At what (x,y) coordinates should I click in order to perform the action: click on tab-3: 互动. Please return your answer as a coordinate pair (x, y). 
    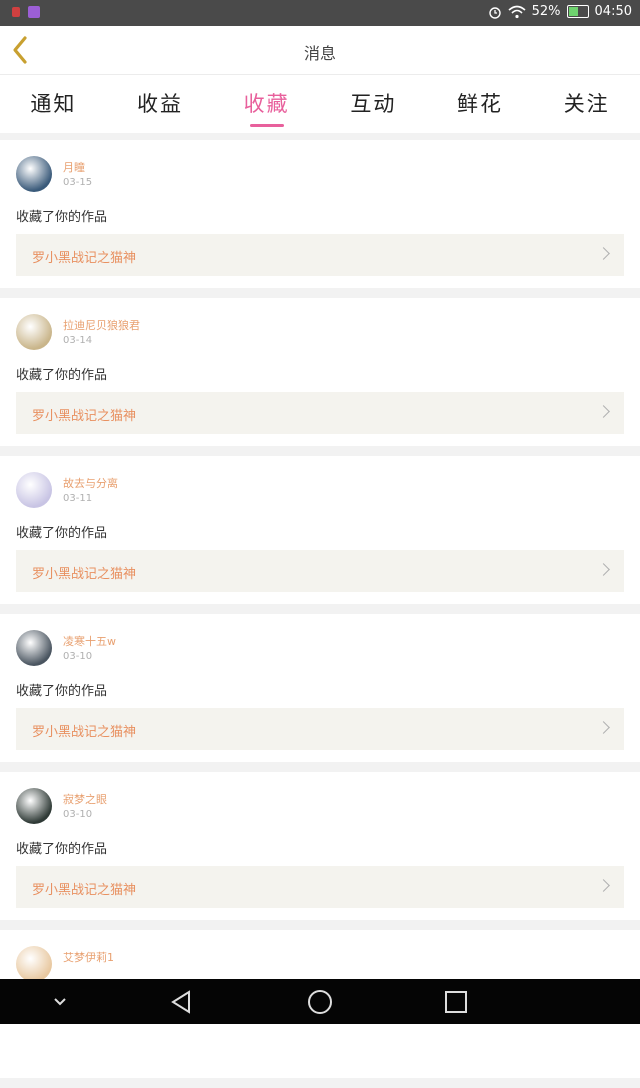
    Looking at the image, I should click on (373, 104).